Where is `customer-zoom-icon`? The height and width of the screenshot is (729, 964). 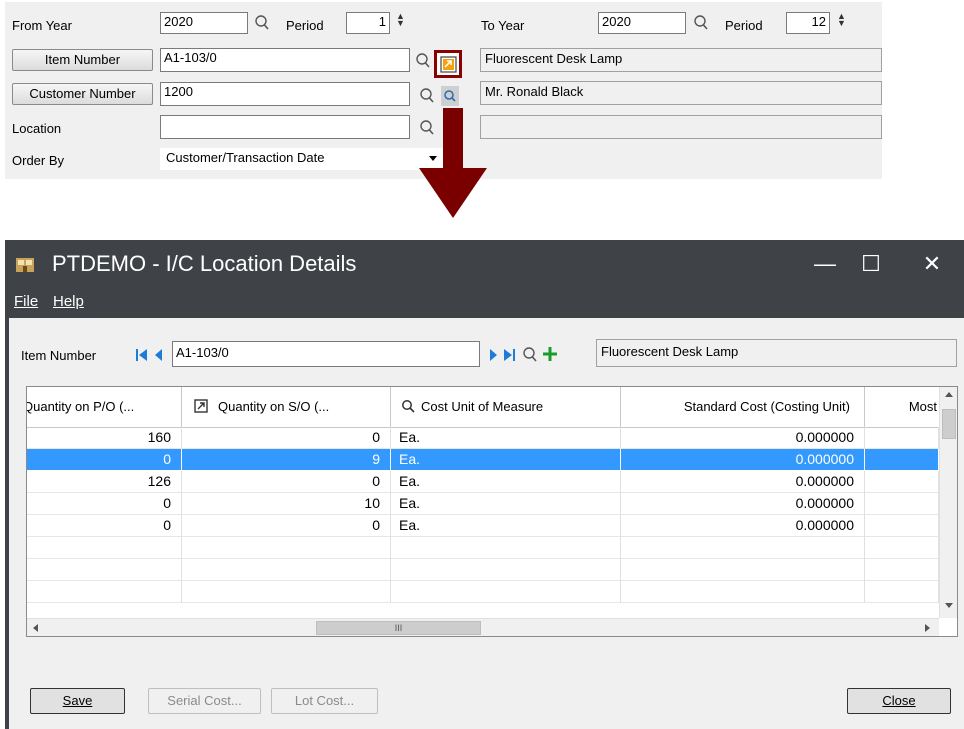 customer-zoom-icon is located at coordinates (450, 96).